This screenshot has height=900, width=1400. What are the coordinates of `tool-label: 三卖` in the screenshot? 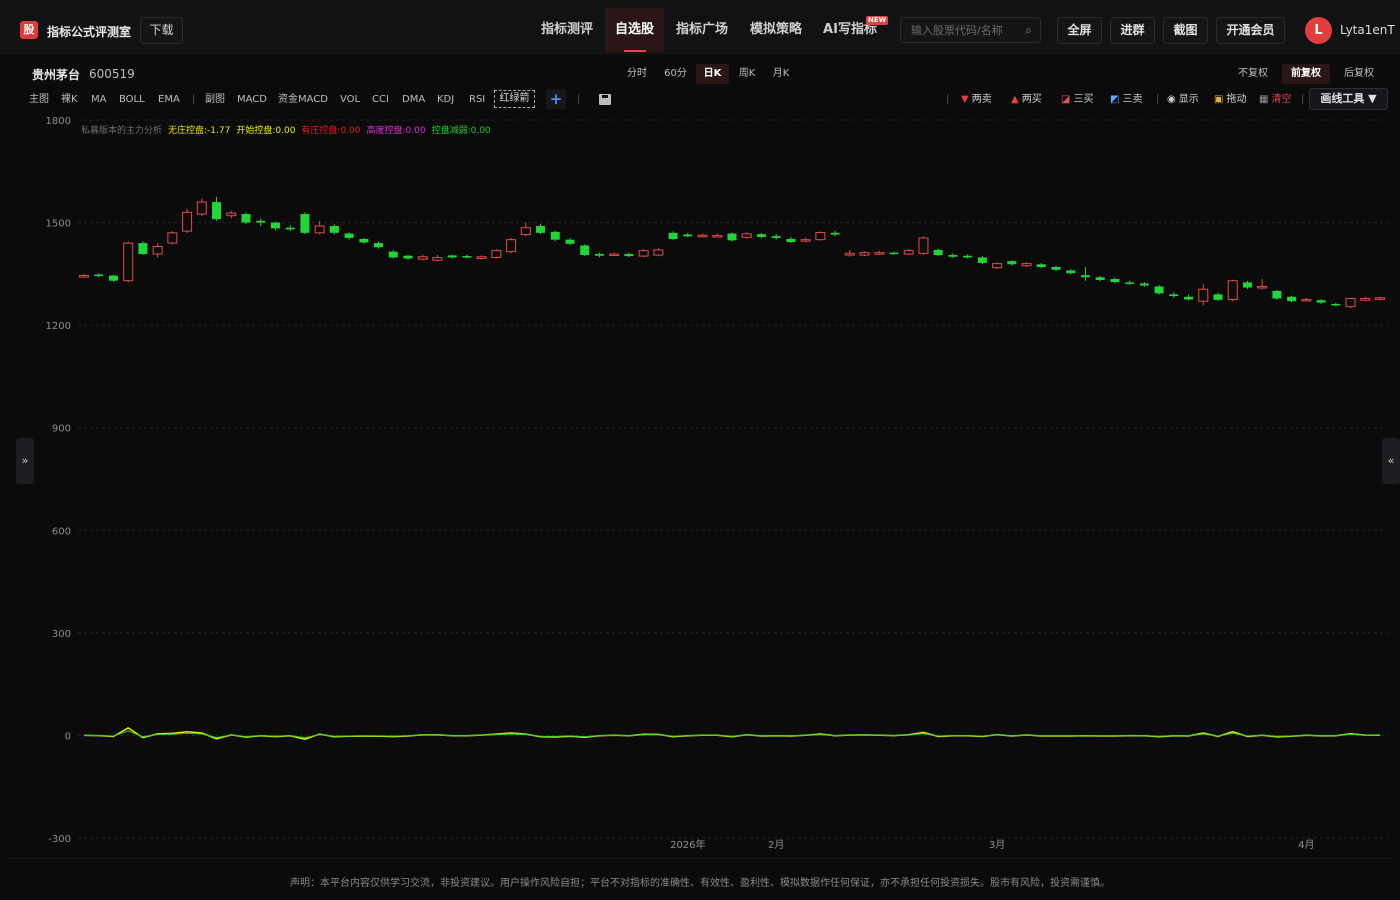 It's located at (1132, 99).